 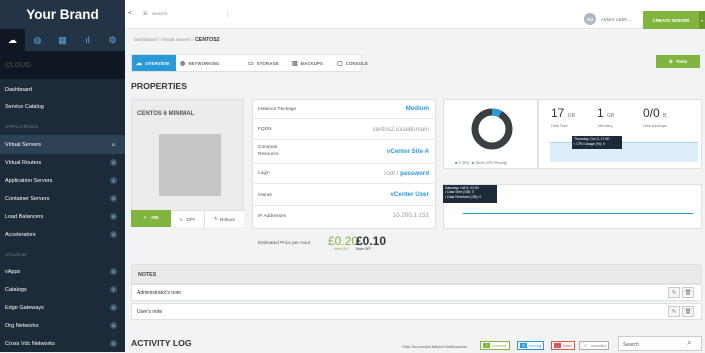 I want to click on cpu-donut-chart, so click(x=492, y=129).